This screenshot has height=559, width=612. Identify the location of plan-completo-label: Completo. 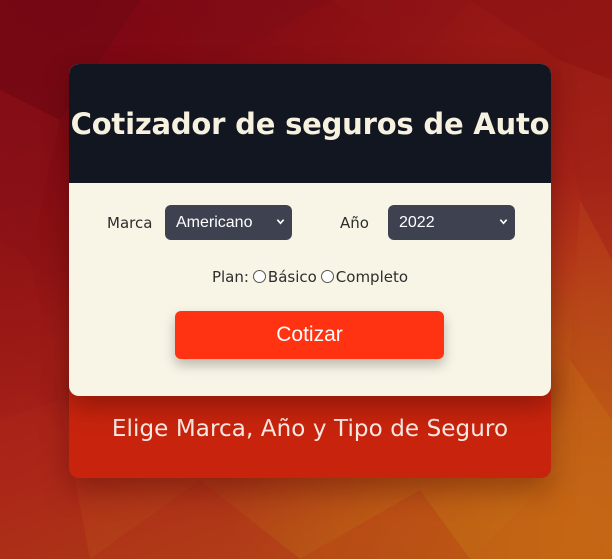
(372, 277).